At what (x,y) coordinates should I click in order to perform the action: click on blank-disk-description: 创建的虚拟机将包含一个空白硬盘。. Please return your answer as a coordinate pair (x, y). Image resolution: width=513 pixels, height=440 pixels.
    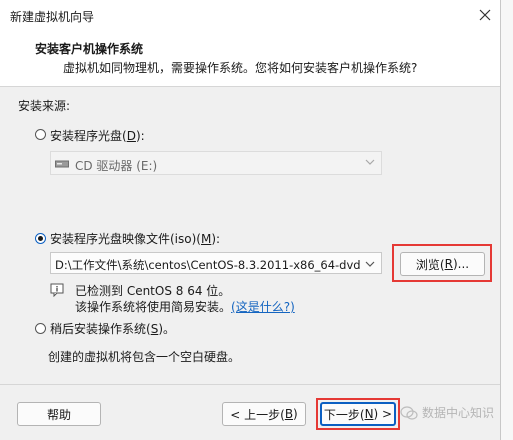
    Looking at the image, I should click on (144, 357).